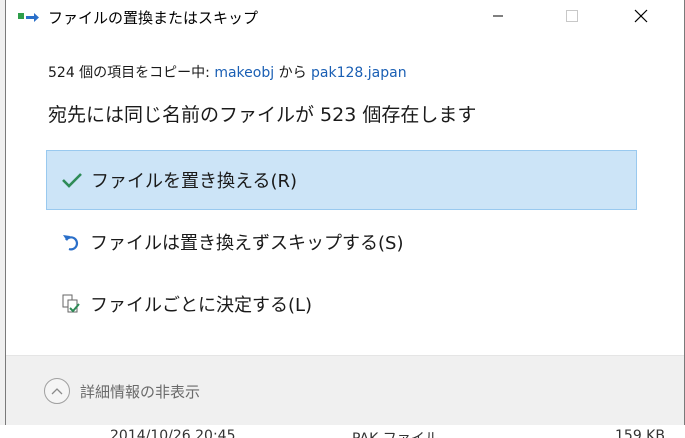  What do you see at coordinates (359, 73) in the screenshot?
I see `destination-folder-link: pak128.japan` at bounding box center [359, 73].